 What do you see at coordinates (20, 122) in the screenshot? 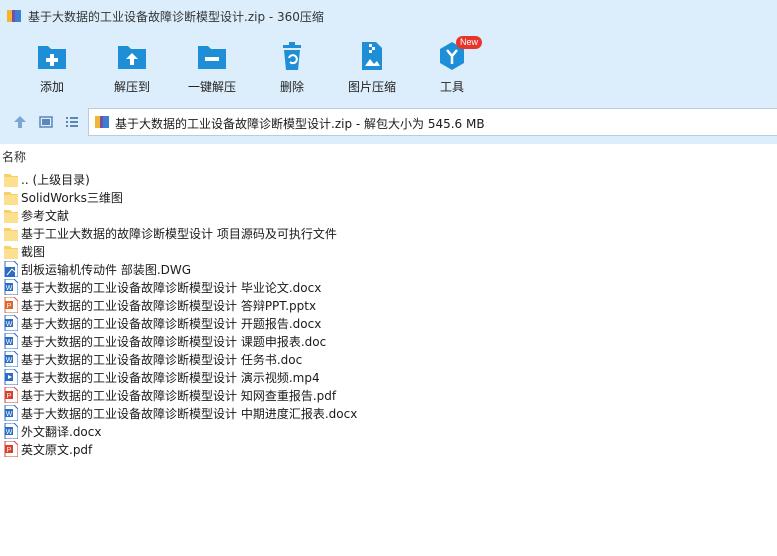
I see `up-arrow-icon` at bounding box center [20, 122].